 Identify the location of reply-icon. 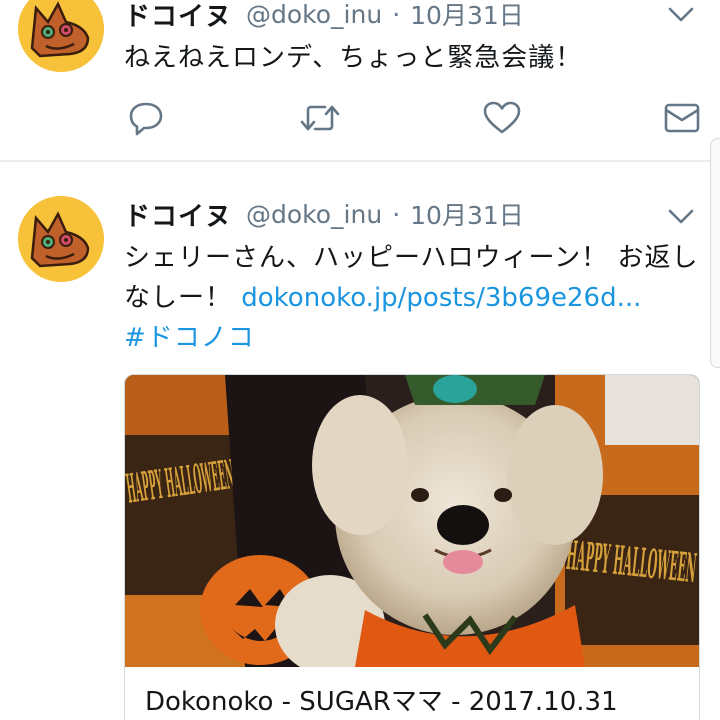
(146, 119).